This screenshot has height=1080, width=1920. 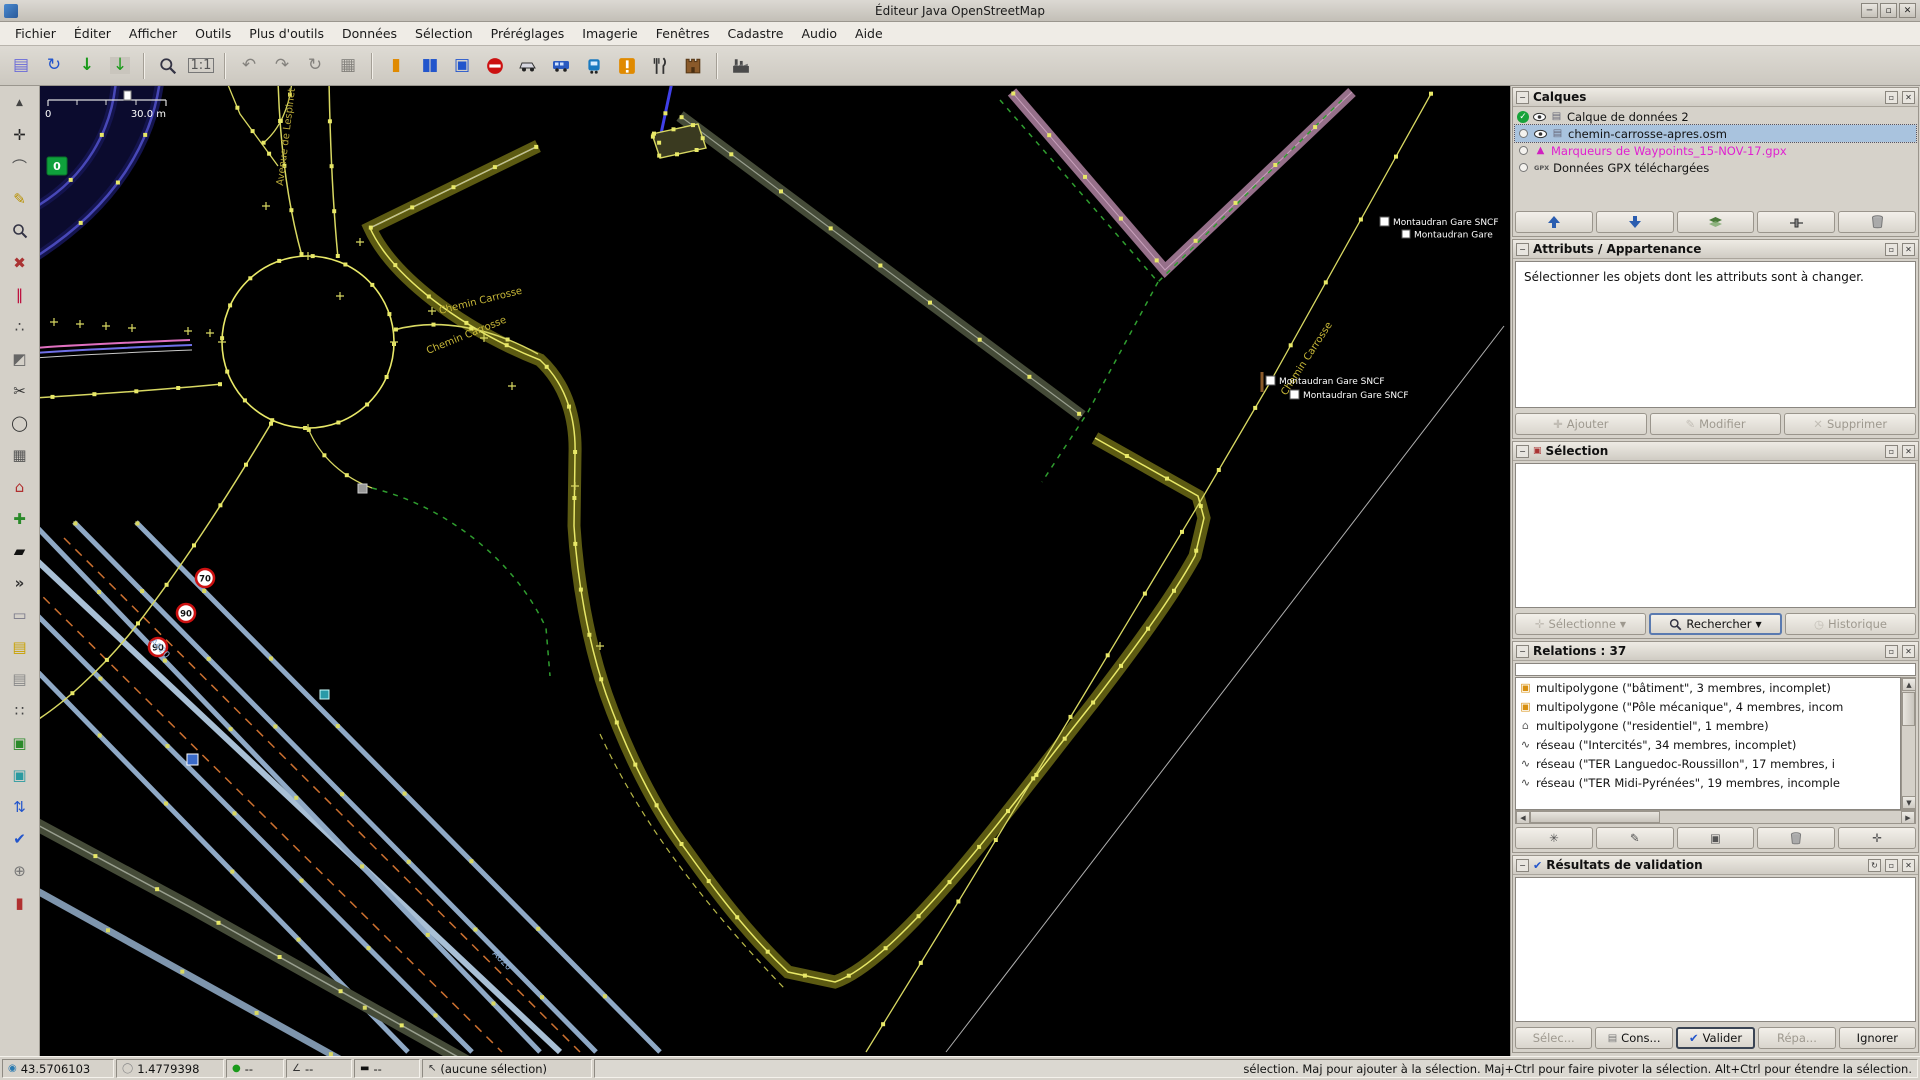 I want to click on delete-attribute-button: ✕ Supprimer, so click(x=1850, y=424).